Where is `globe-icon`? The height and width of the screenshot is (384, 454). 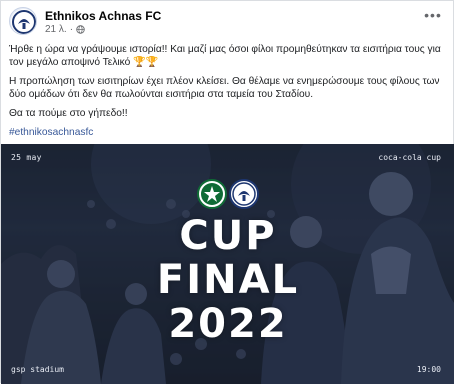 globe-icon is located at coordinates (80, 29).